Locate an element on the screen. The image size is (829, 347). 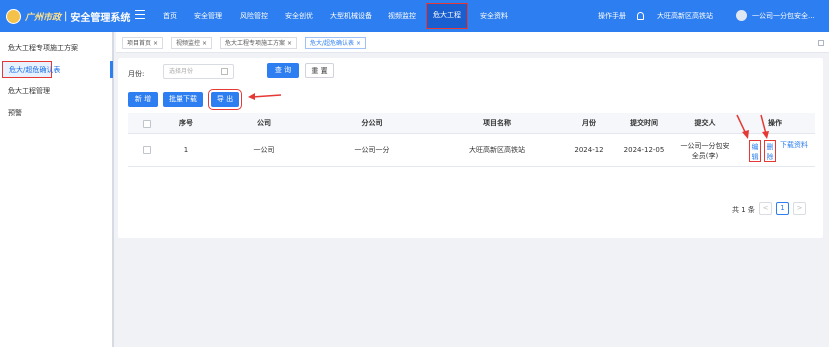
month-picker-input: 选择月份 is located at coordinates (198, 71).